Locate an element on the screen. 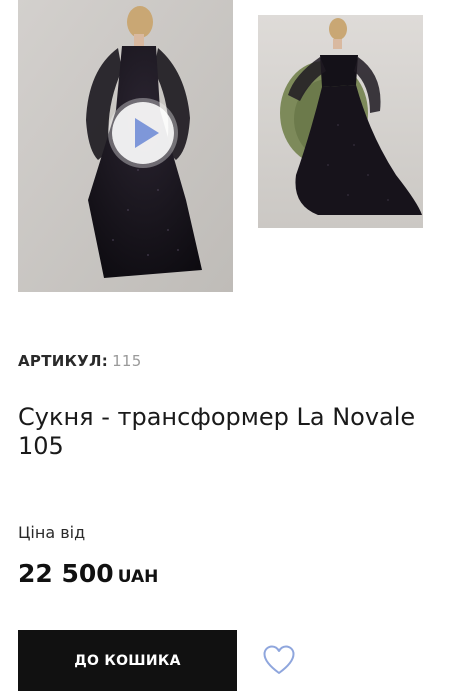 The height and width of the screenshot is (699, 464). sku-label: АРТИКУЛ: is located at coordinates (63, 361).